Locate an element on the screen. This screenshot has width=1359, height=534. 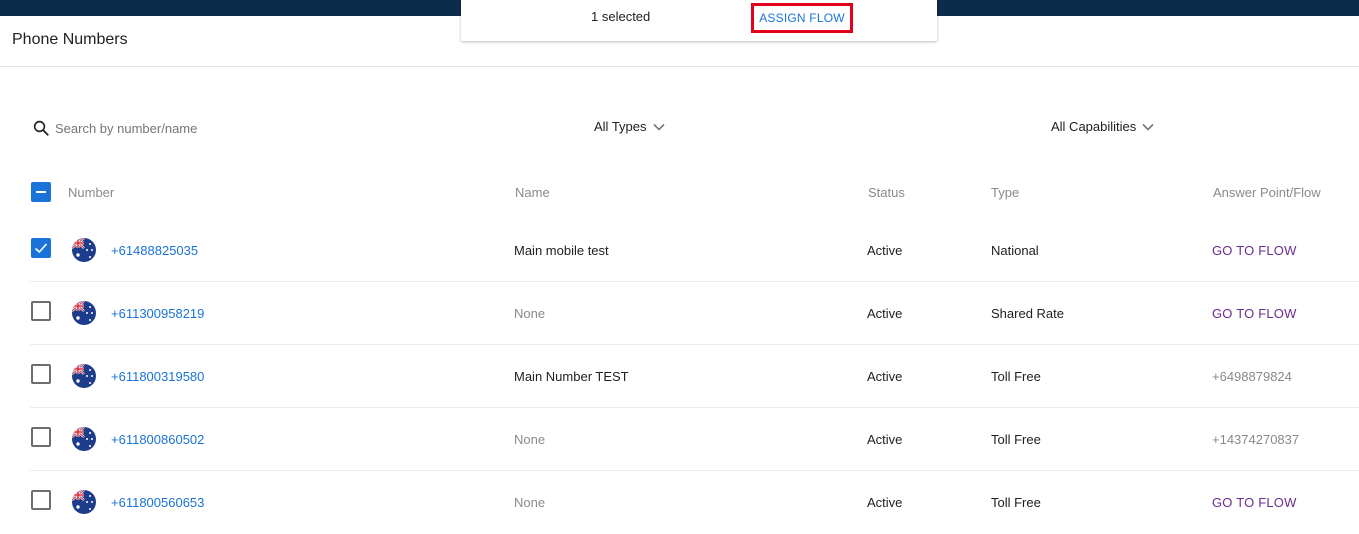
selection-action-bar: 1 selected ASSIGN FLOW is located at coordinates (699, 20).